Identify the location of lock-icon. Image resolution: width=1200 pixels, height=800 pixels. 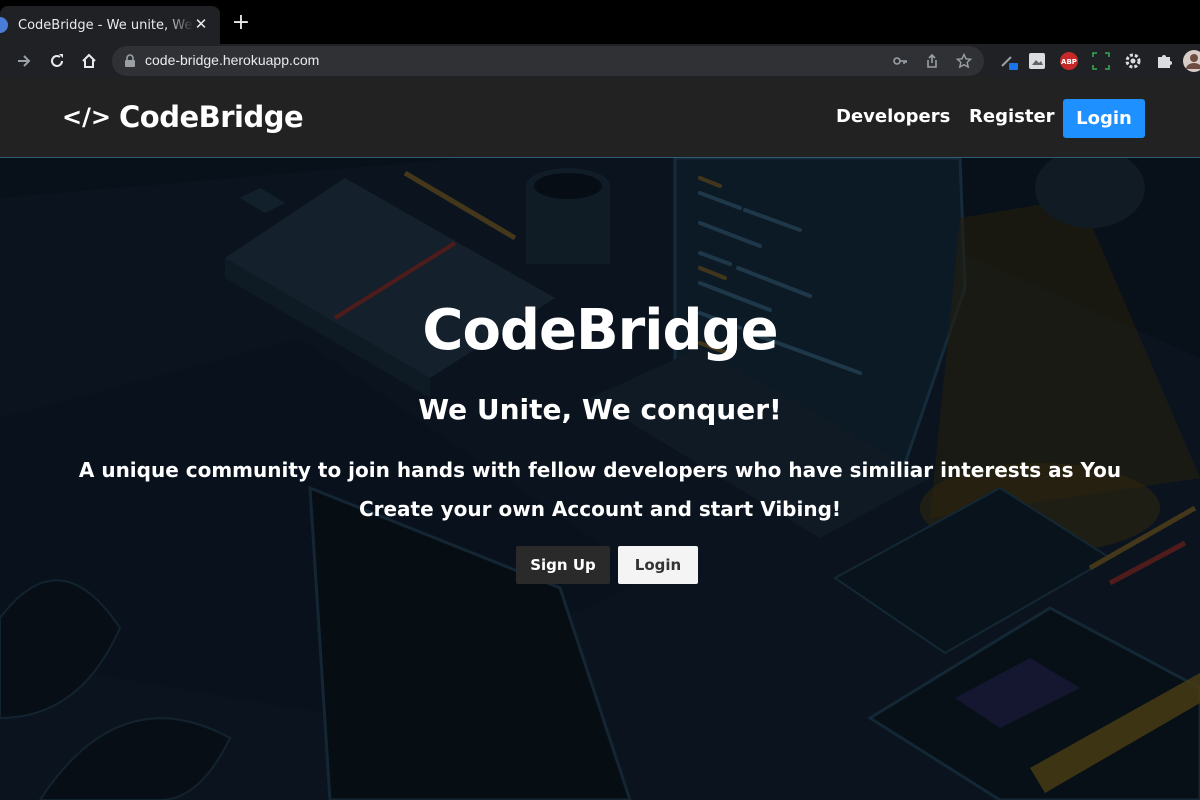
(130, 60).